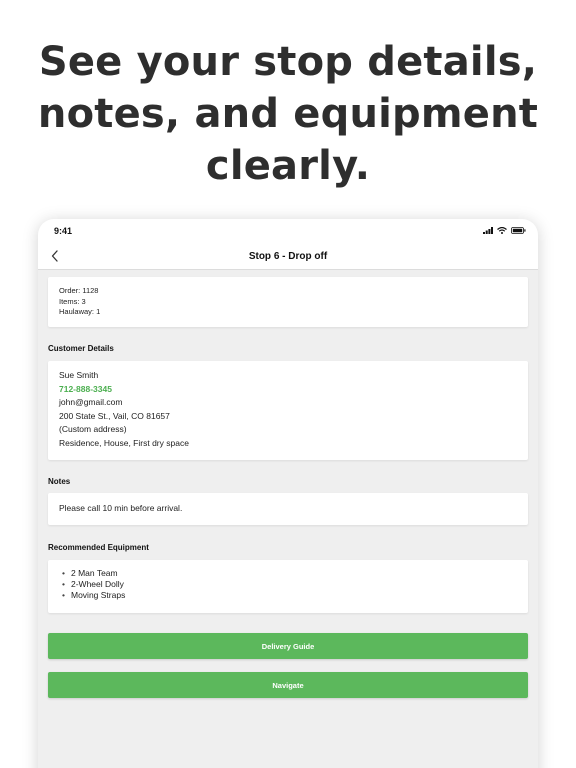 The height and width of the screenshot is (768, 576). Describe the element at coordinates (518, 230) in the screenshot. I see `battery-icon` at that location.